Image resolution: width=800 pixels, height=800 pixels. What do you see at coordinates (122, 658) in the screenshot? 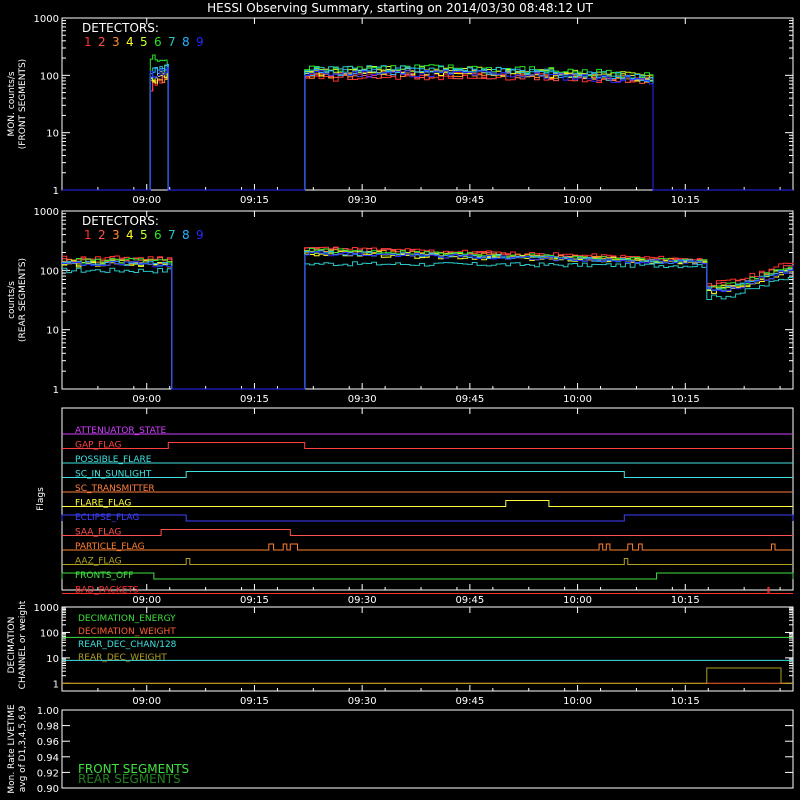
I see `decimation-legend-entry: REAR_DEC_WEIGHT` at bounding box center [122, 658].